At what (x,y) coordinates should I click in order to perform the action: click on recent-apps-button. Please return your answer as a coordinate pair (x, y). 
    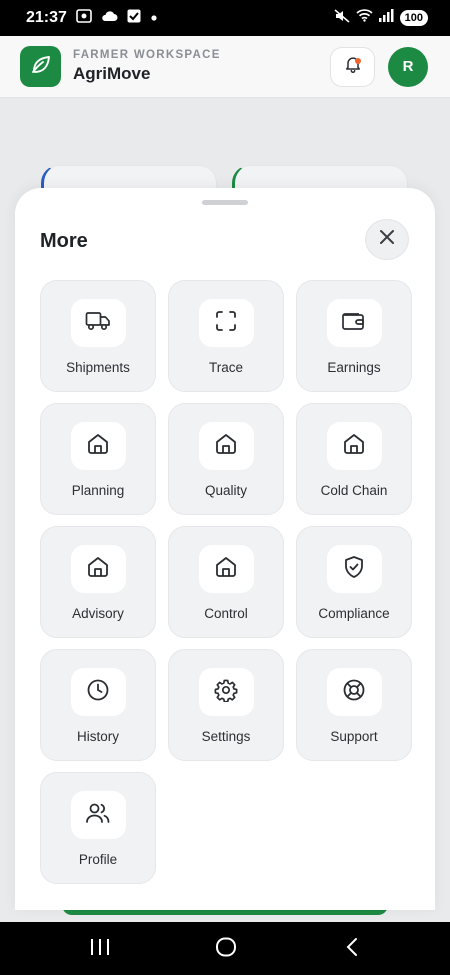
    Looking at the image, I should click on (100, 949).